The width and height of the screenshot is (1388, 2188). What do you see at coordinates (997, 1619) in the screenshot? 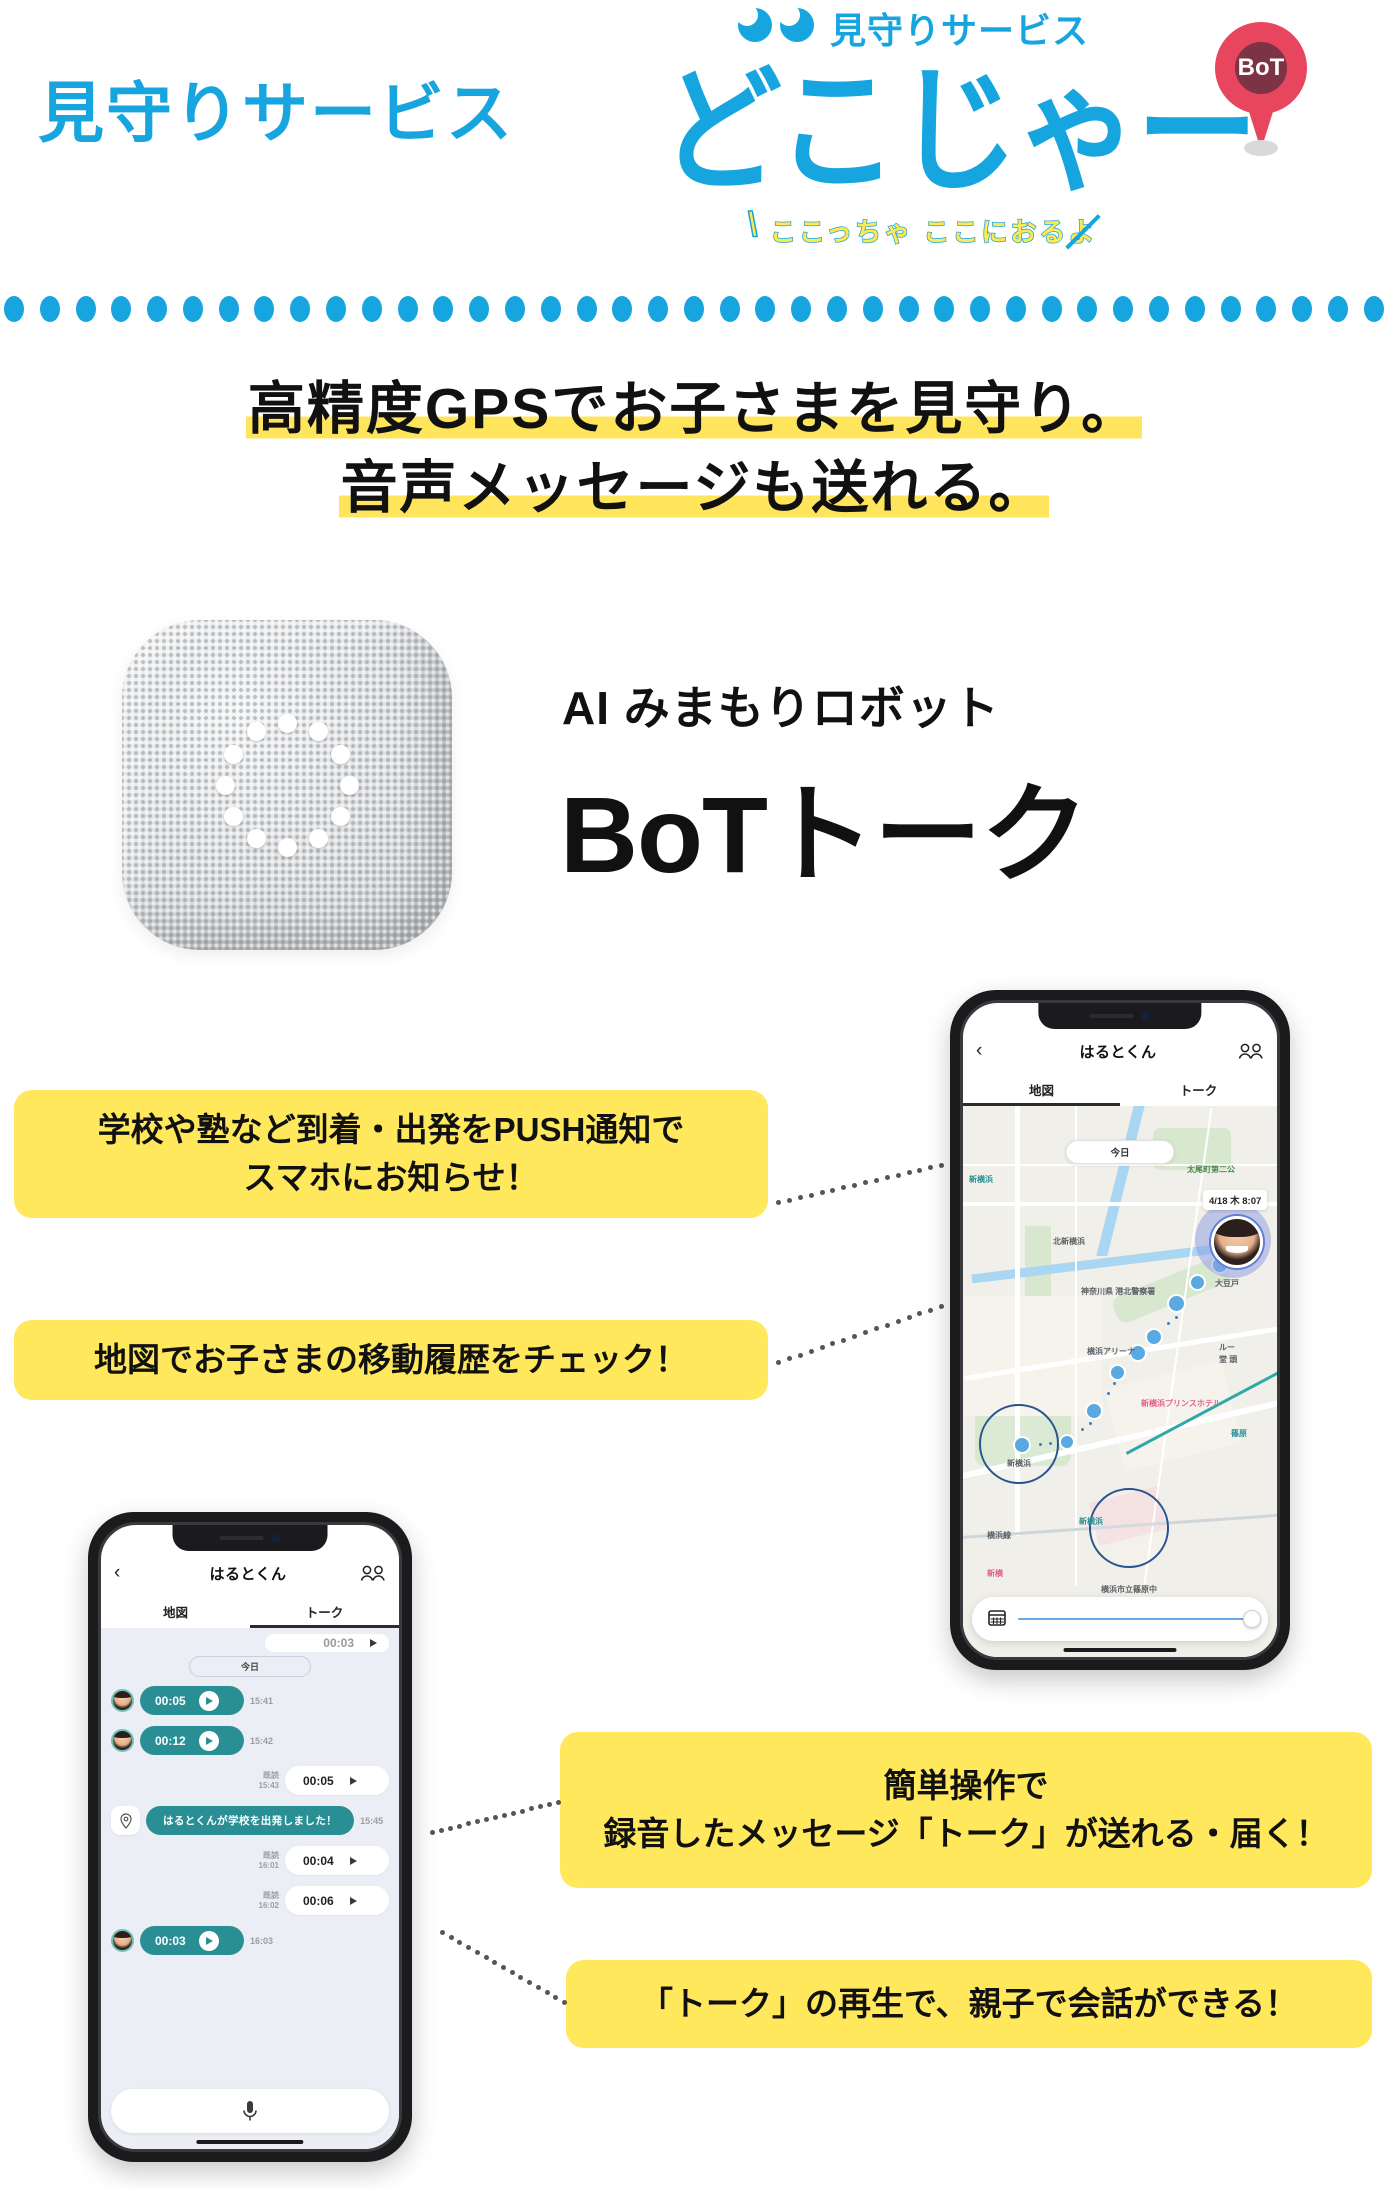
I see `calendar-icon` at bounding box center [997, 1619].